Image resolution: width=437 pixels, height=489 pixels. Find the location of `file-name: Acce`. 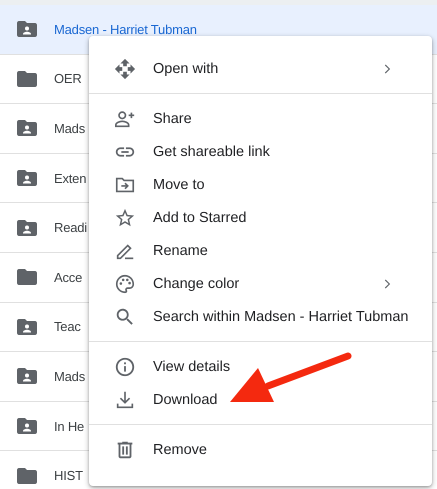

file-name: Acce is located at coordinates (68, 277).